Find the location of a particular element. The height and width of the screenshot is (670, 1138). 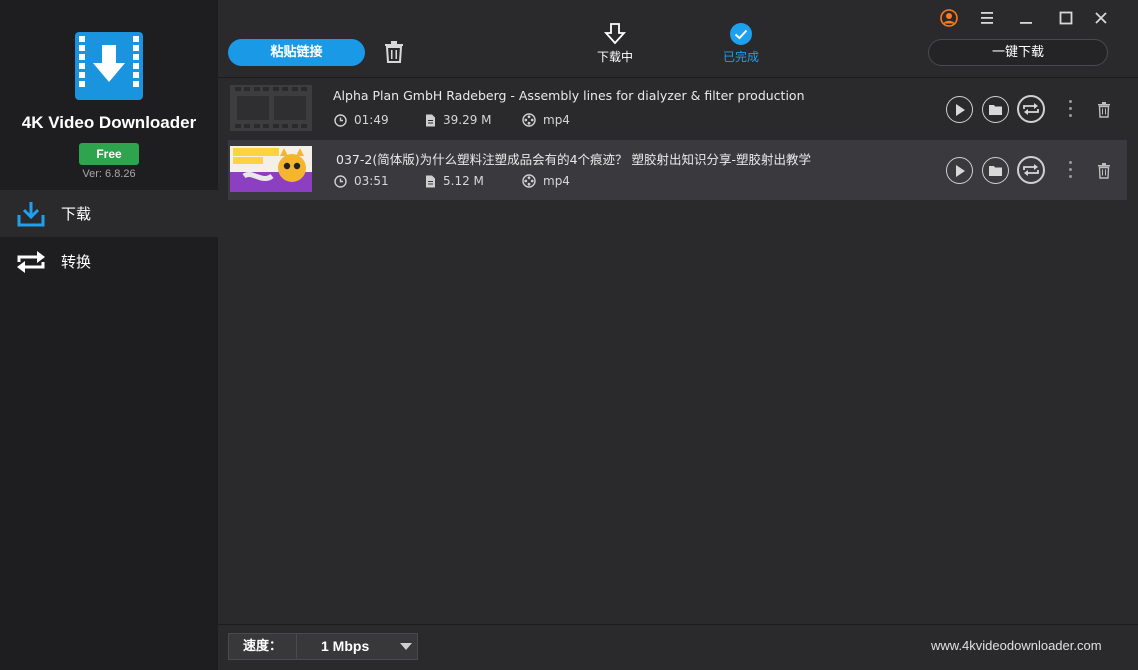

sidebar-item-convert: 转换 is located at coordinates (109, 261).